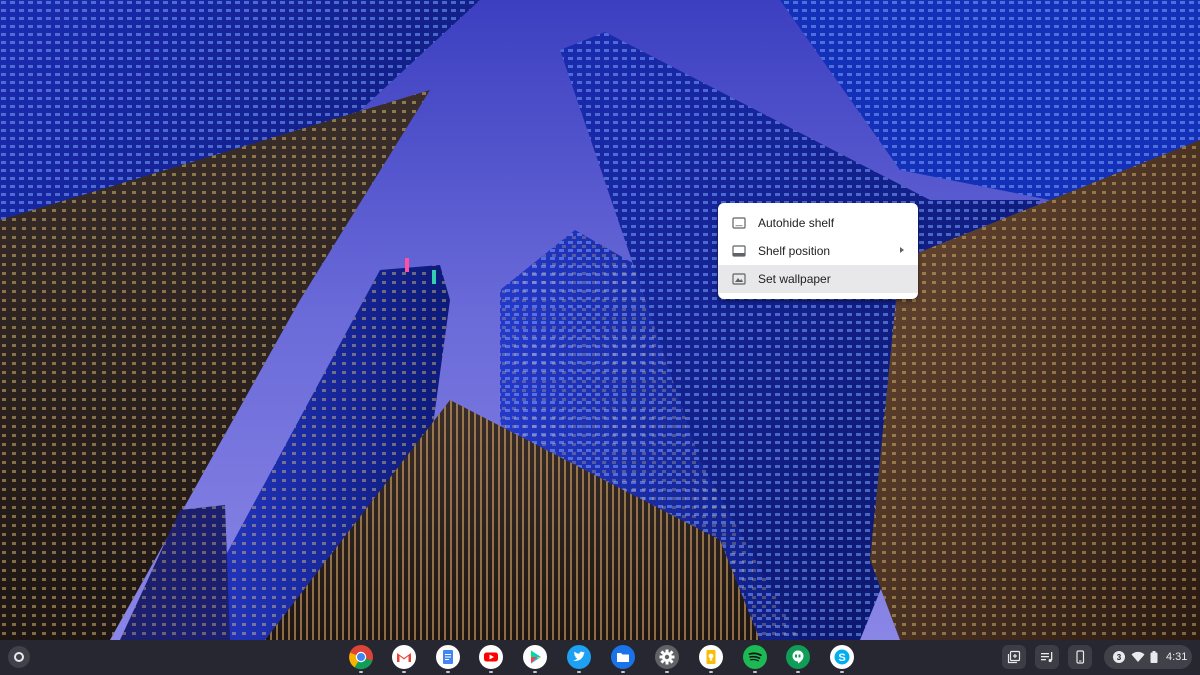  I want to click on skype-app-button: S, so click(842, 658).